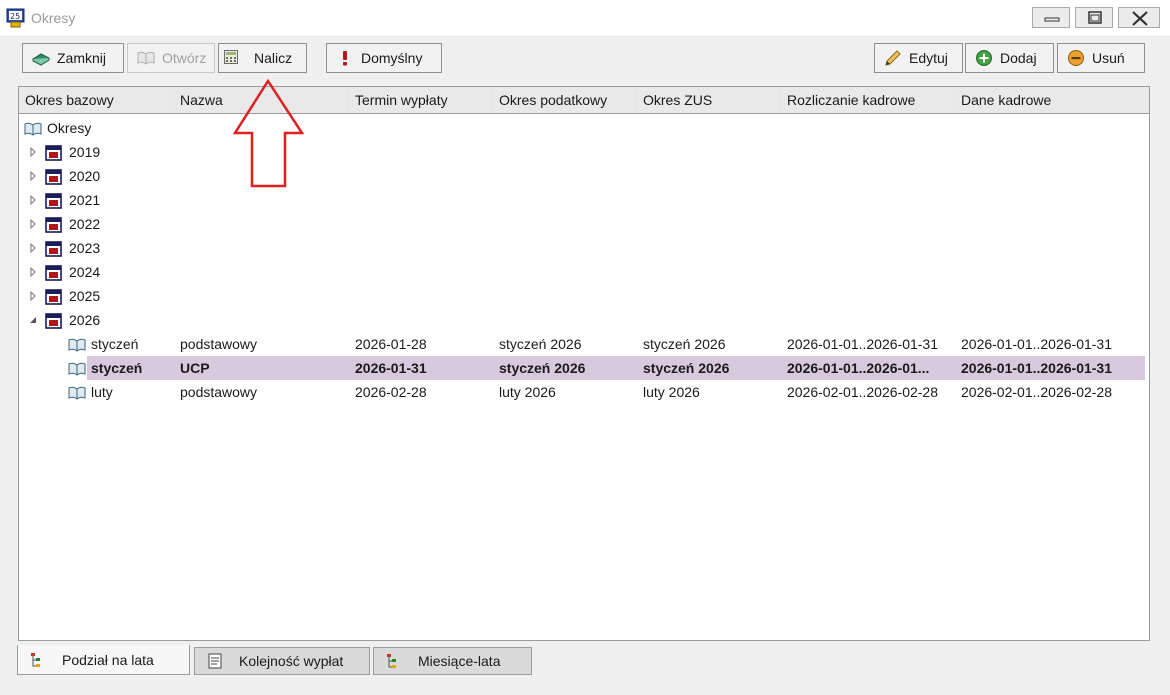 This screenshot has width=1170, height=695. What do you see at coordinates (1108, 58) in the screenshot?
I see `remove-button-label: Usuń` at bounding box center [1108, 58].